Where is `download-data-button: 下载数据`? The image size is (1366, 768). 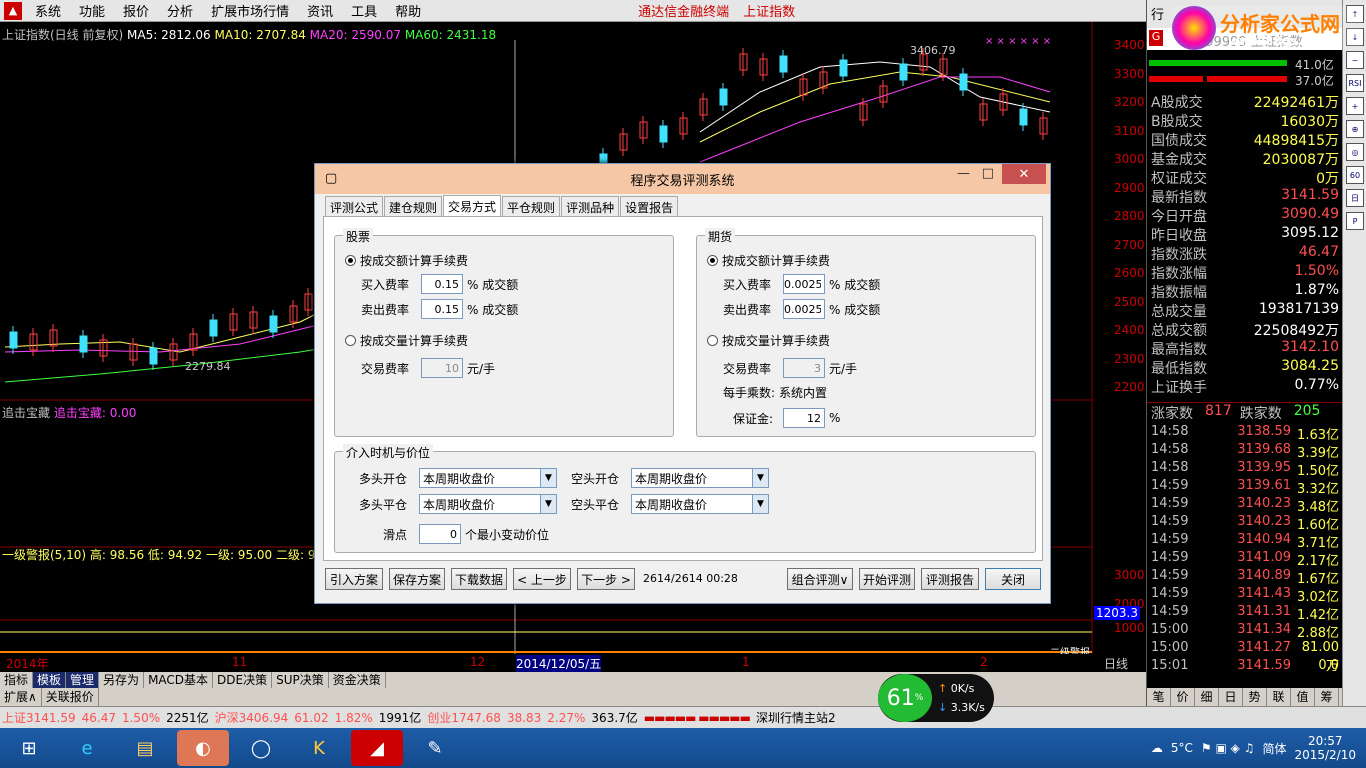
download-data-button: 下载数据 is located at coordinates (479, 579).